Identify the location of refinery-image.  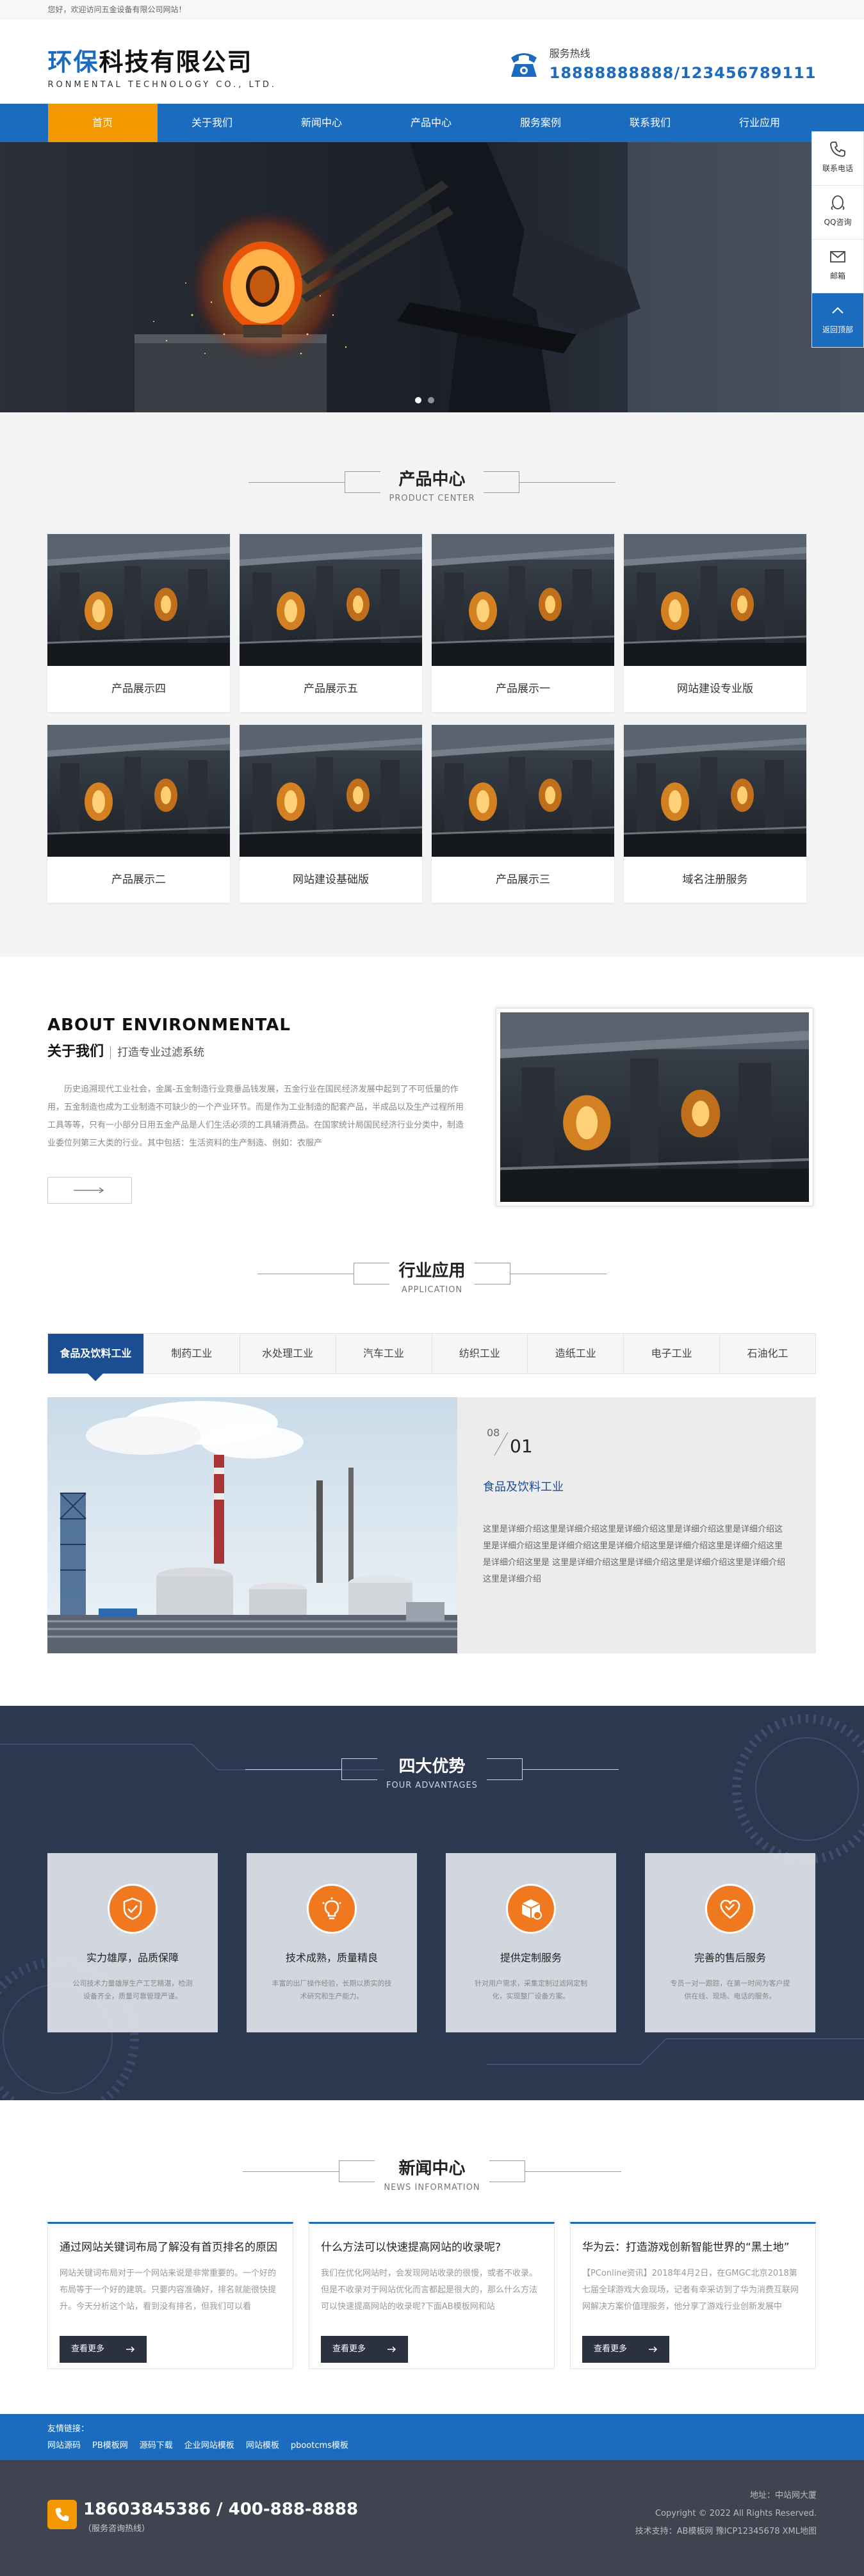
(252, 1525).